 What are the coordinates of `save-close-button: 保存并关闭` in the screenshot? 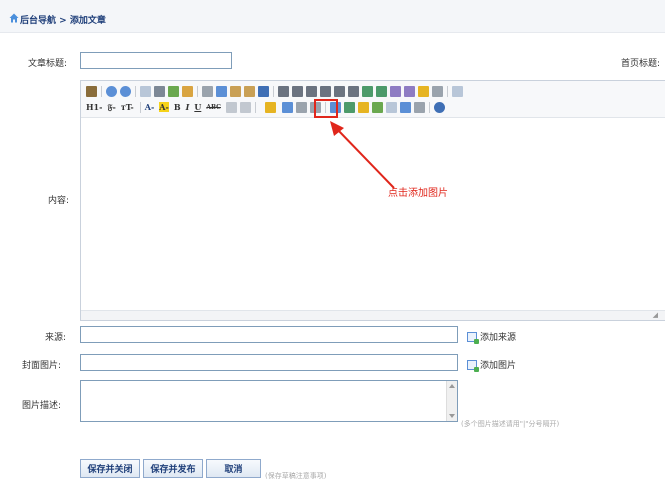 It's located at (110, 468).